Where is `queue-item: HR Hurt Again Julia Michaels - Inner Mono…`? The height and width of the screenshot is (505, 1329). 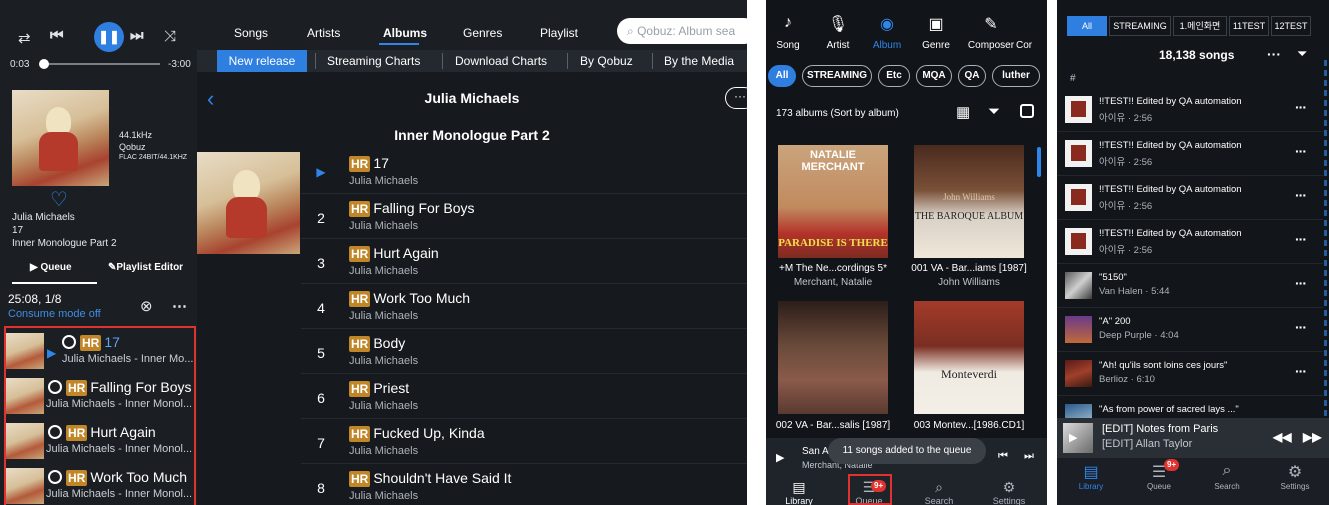 queue-item: HR Hurt Again Julia Michaels - Inner Mono… is located at coordinates (100, 440).